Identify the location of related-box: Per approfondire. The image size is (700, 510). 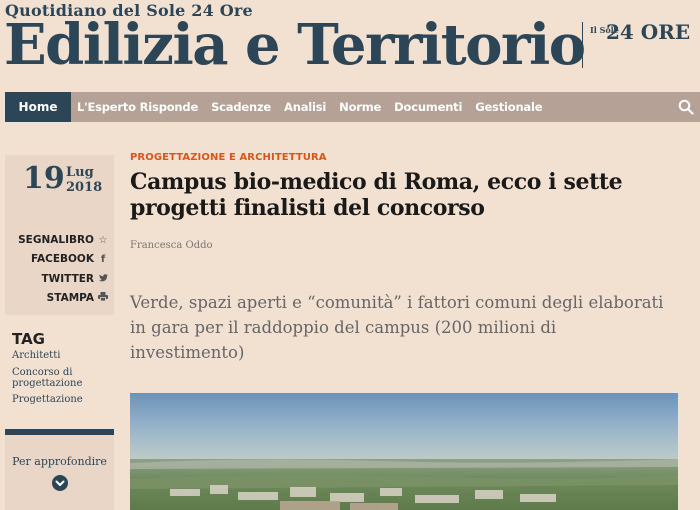
(59, 469).